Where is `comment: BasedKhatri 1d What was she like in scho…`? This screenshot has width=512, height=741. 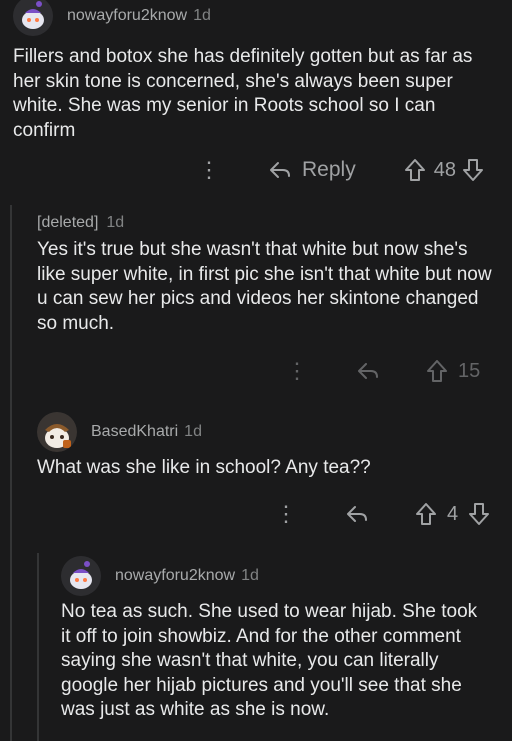
comment: BasedKhatri 1d What was she like in scho… is located at coordinates (269, 446).